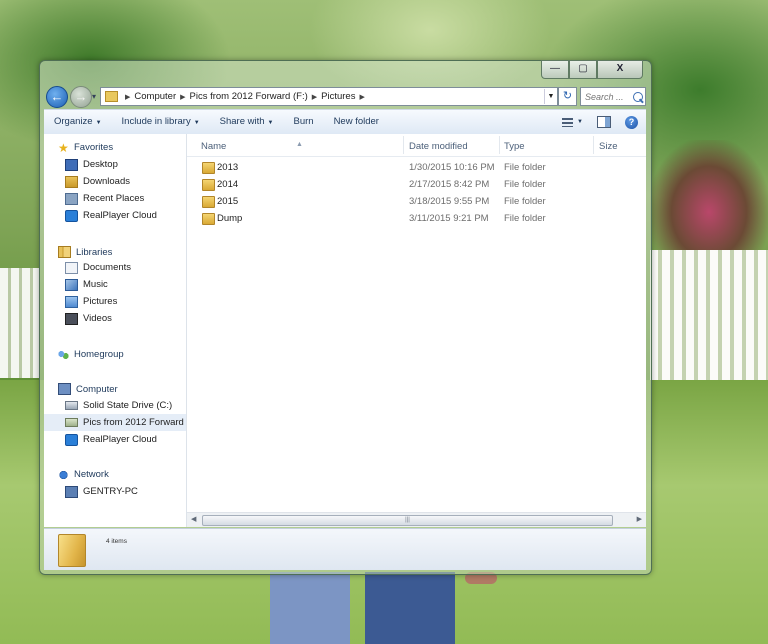 Image resolution: width=768 pixels, height=644 pixels. I want to click on scroll-left-icon: ◀, so click(193, 519).